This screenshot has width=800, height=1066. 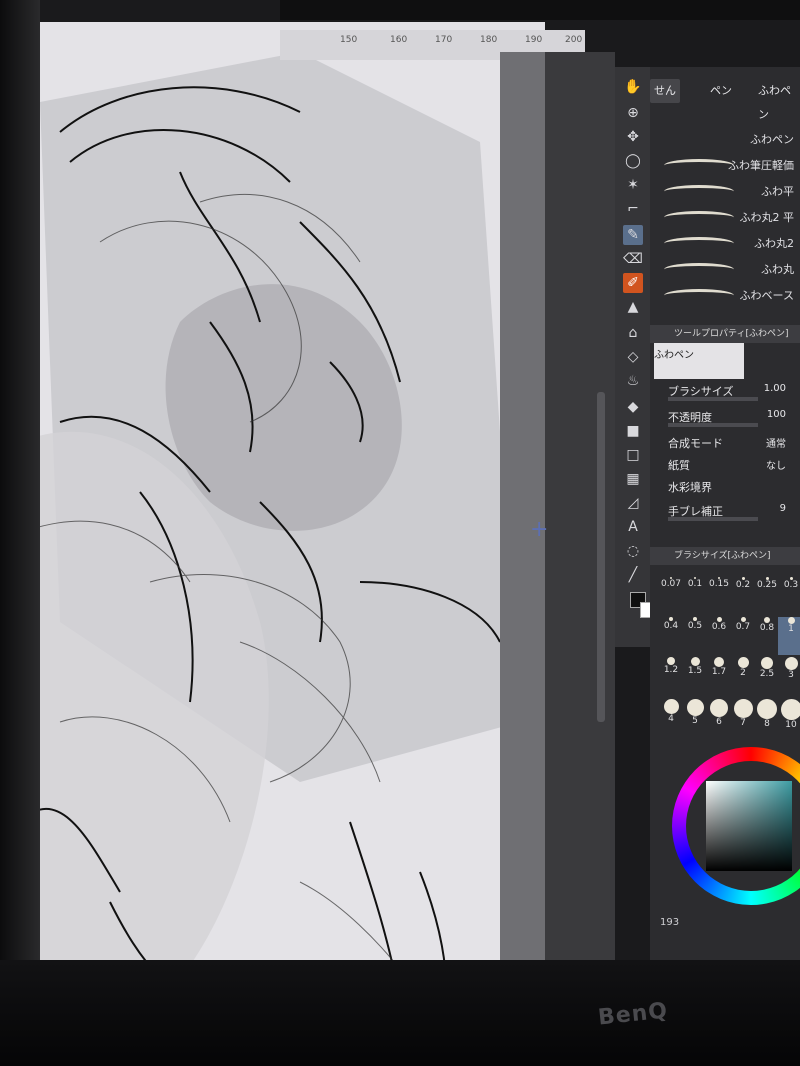 I want to click on subtool-tabs: せん ペン ふわペン, so click(x=725, y=99).